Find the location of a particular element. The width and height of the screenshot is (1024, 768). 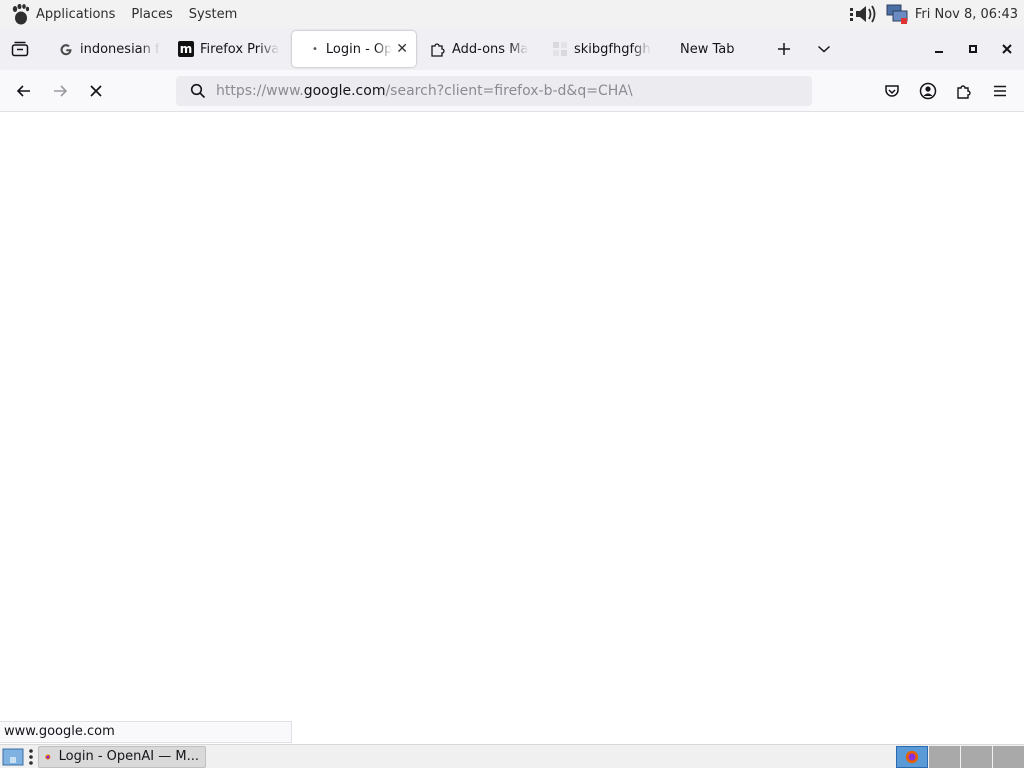

firefox-view-button is located at coordinates (20, 49).